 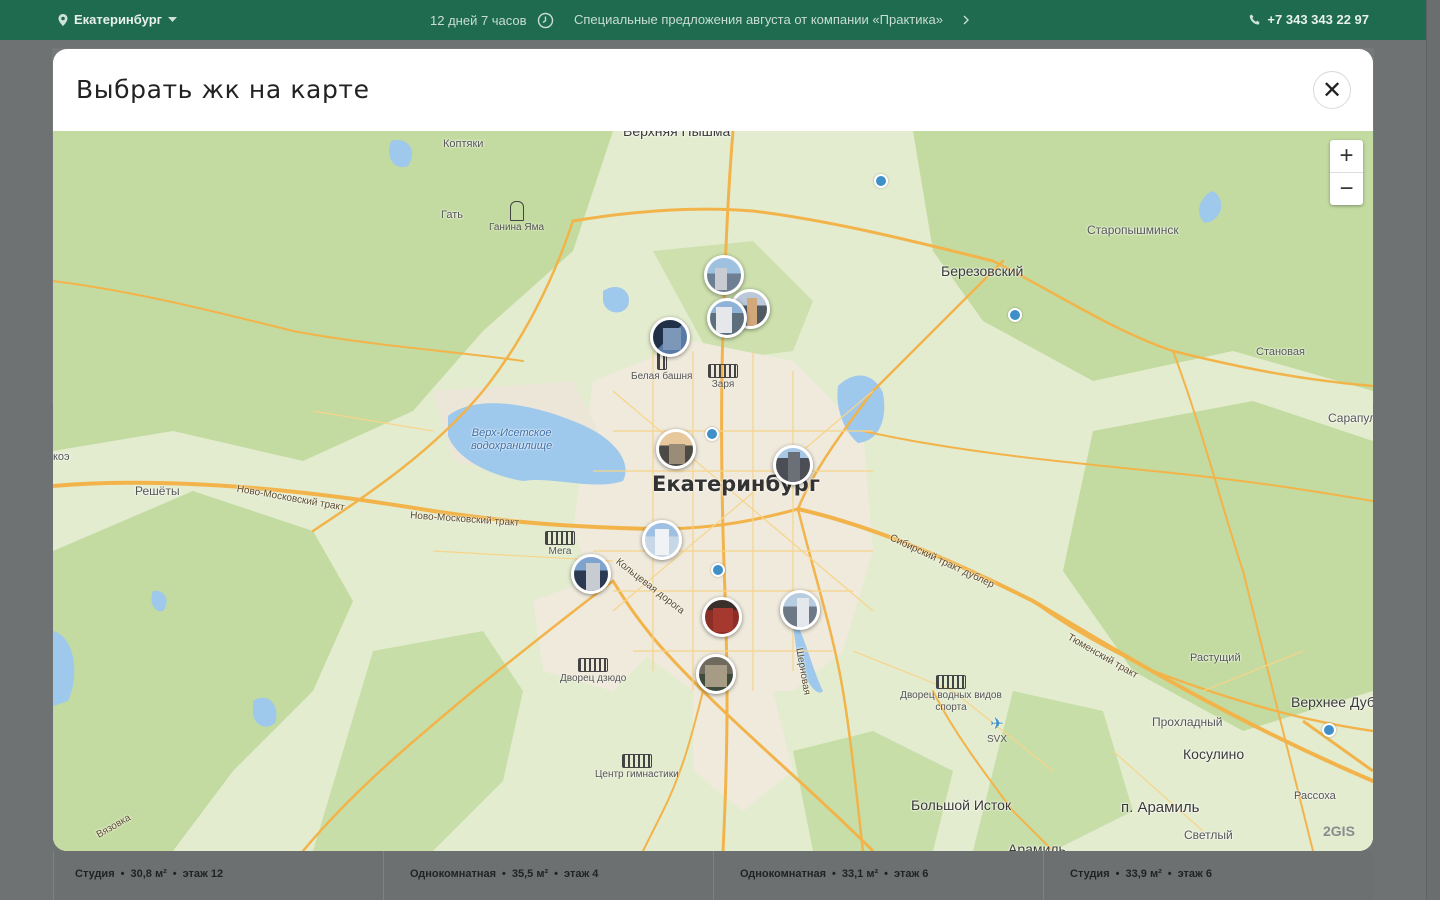 What do you see at coordinates (512, 446) in the screenshot?
I see `water-label-line: водохранилище` at bounding box center [512, 446].